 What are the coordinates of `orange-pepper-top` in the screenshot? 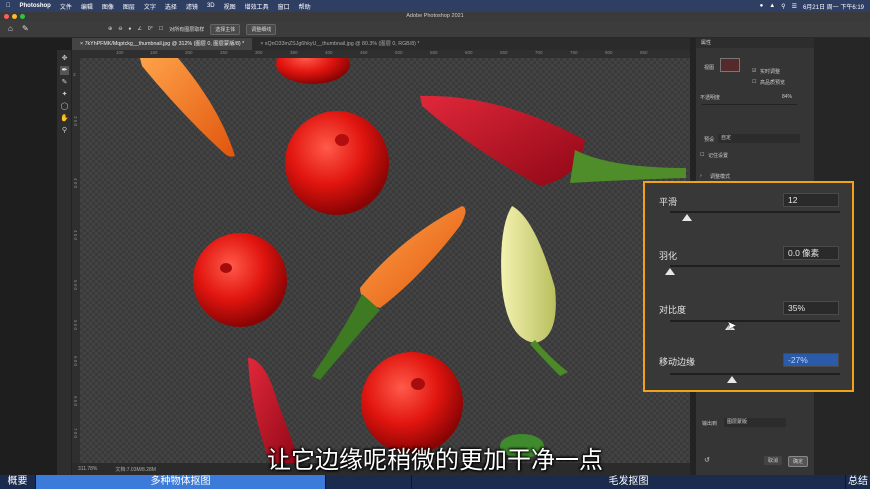 It's located at (187, 107).